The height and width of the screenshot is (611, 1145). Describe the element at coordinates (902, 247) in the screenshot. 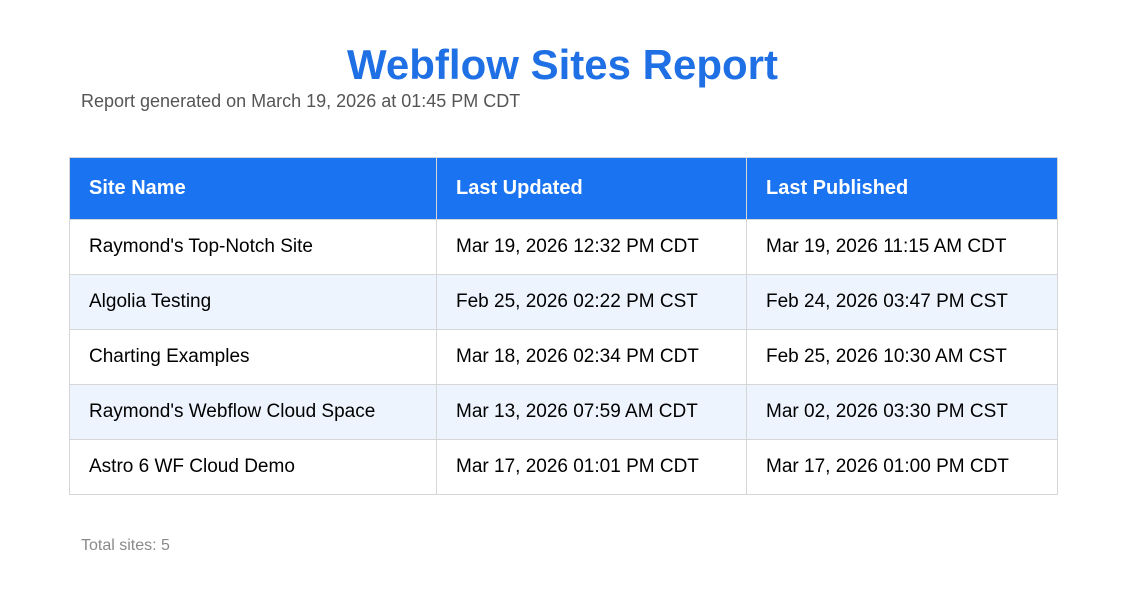

I see `last-published-cell: Mar 19, 2026 11:15 AM CDT` at that location.